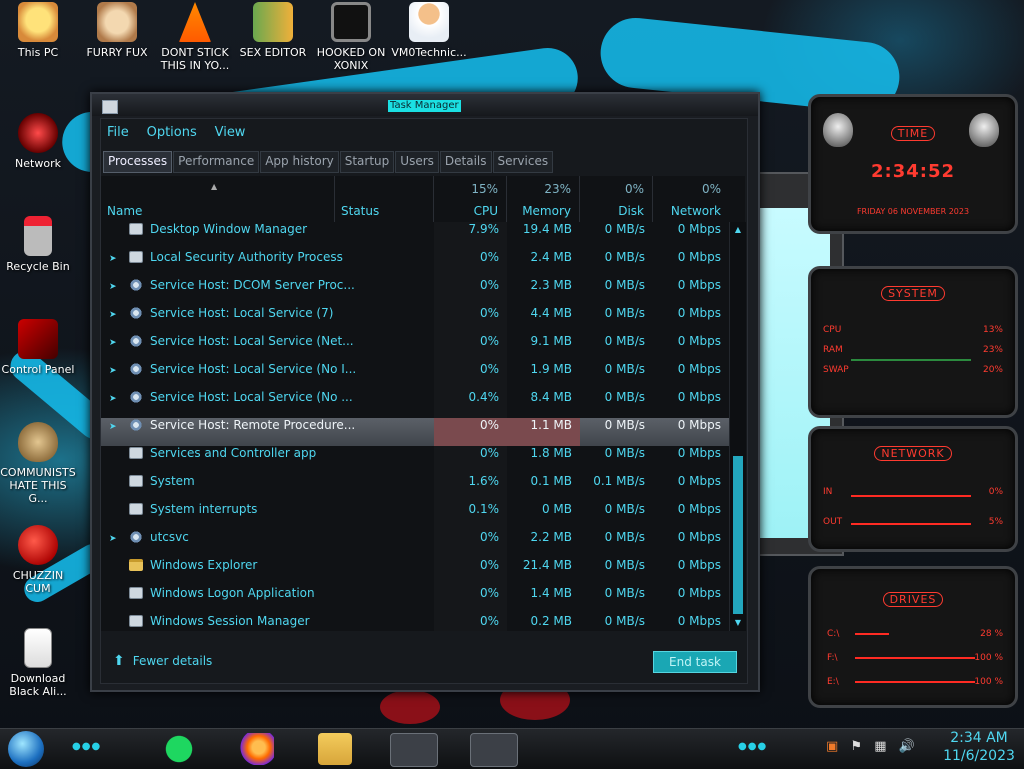 The image size is (1024, 769). Describe the element at coordinates (913, 342) in the screenshot. I see `gadget-system: SYSTEM CPU 13% RAM 23% SWAP 20%` at that location.